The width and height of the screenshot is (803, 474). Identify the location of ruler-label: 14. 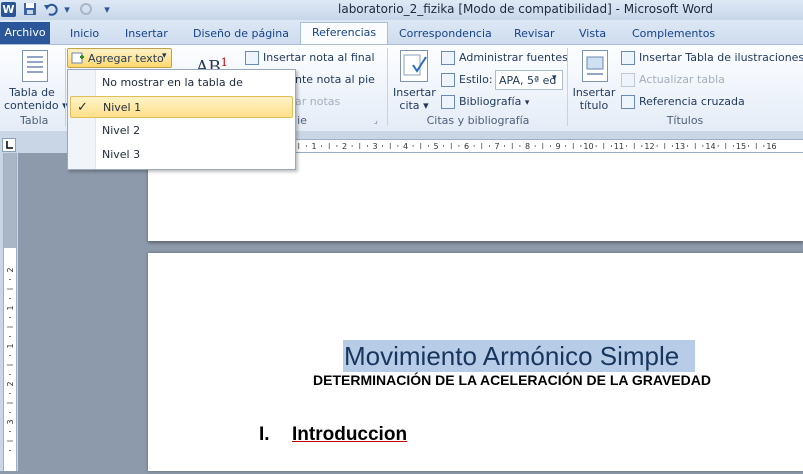
(710, 146).